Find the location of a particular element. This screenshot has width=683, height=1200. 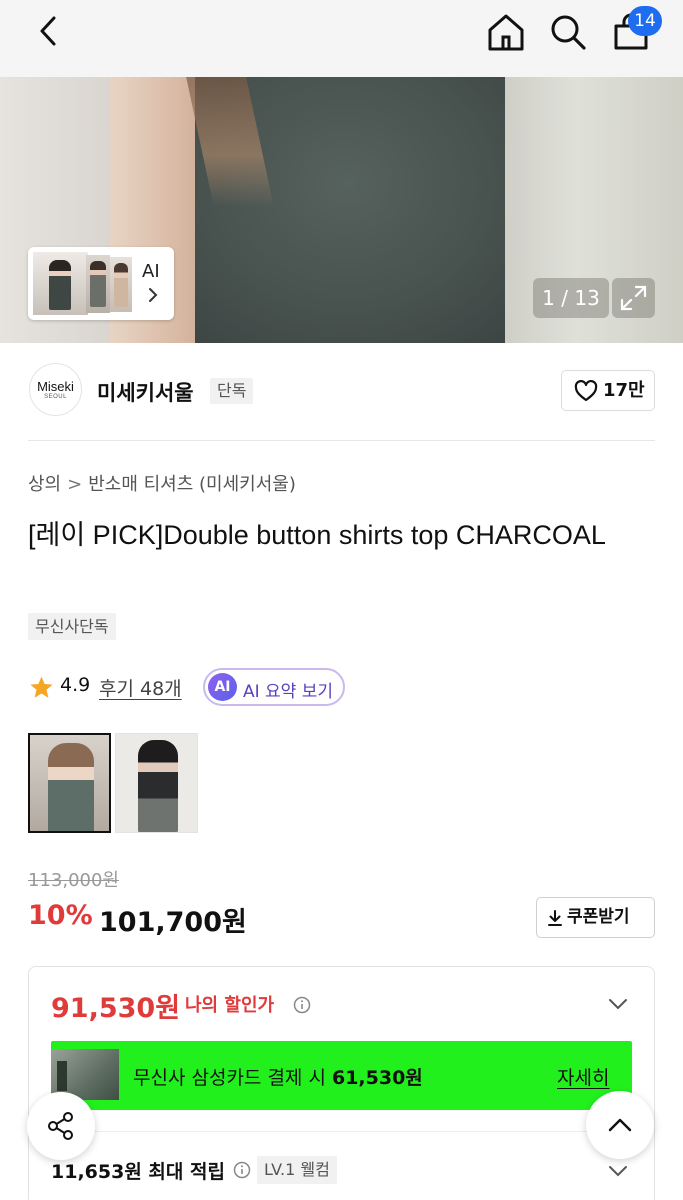

max-points: 11,653원 최대 적립 is located at coordinates (138, 1172).